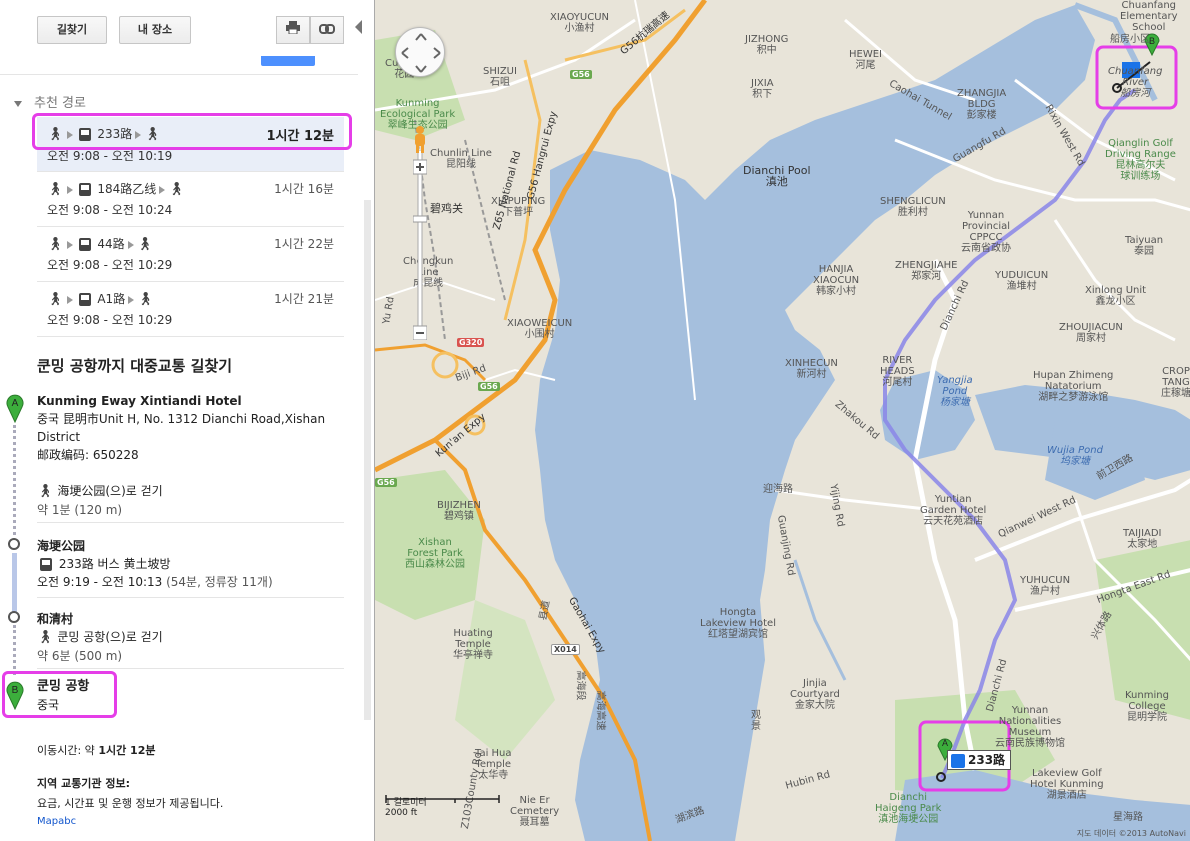 The height and width of the screenshot is (841, 1190). What do you see at coordinates (358, 27) in the screenshot?
I see `collapse-panel-icon` at bounding box center [358, 27].